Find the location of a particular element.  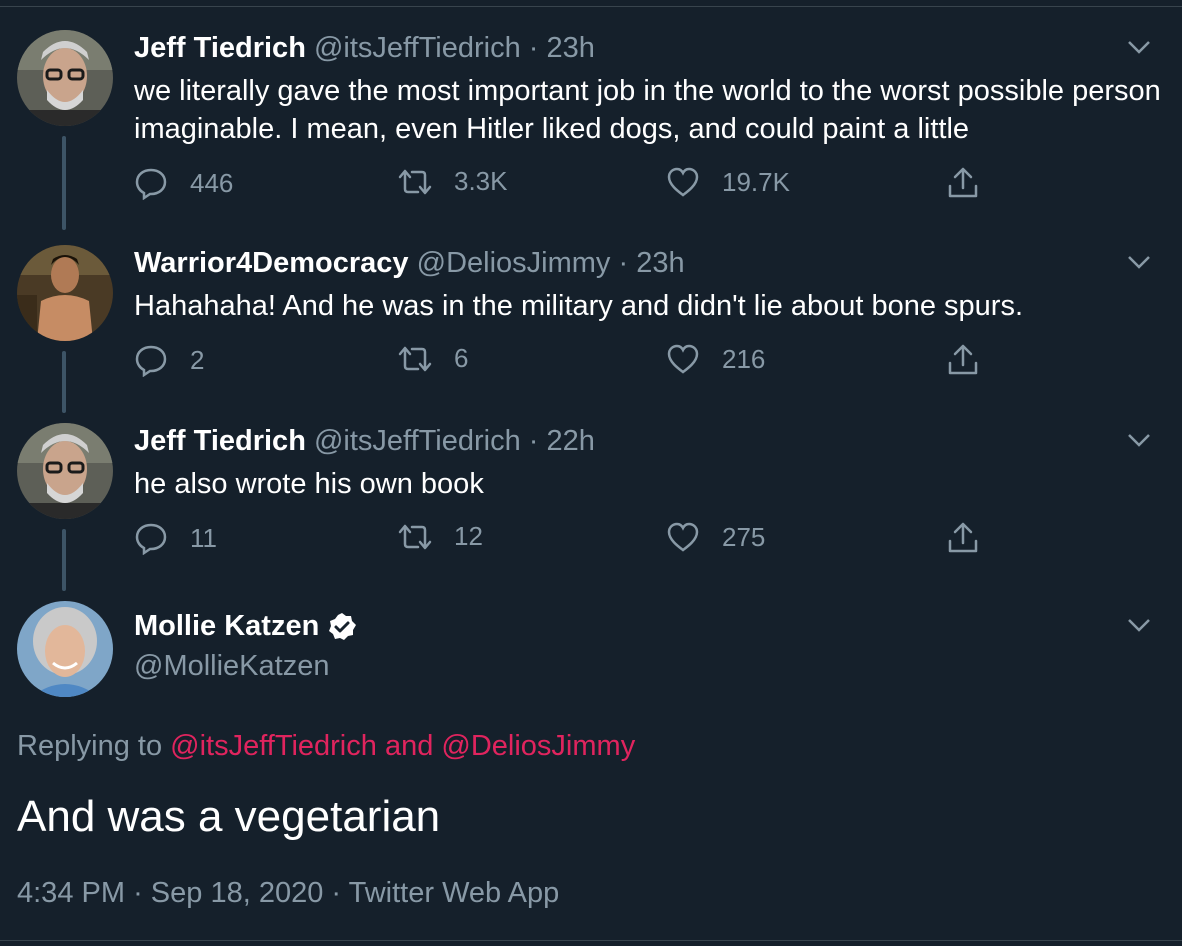

reply-button: 446 is located at coordinates (183, 183).